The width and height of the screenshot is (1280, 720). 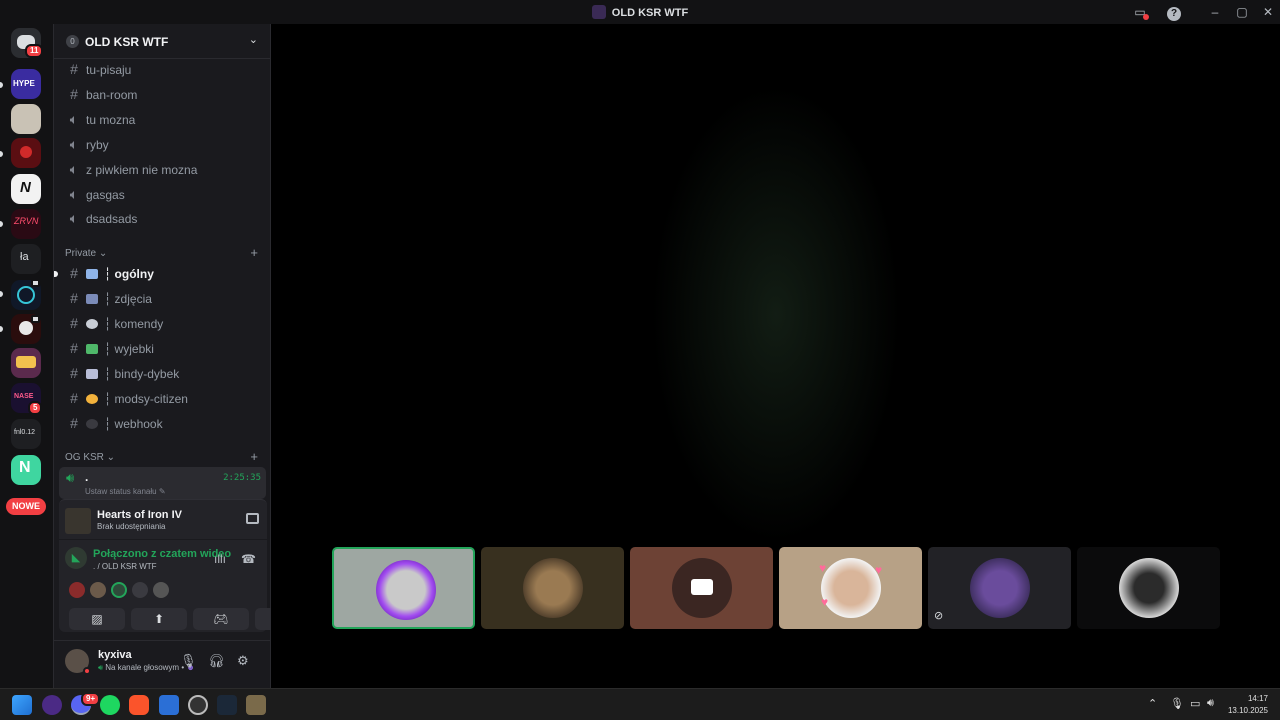 What do you see at coordinates (86, 253) in the screenshot?
I see `category-private: Private ⌄` at bounding box center [86, 253].